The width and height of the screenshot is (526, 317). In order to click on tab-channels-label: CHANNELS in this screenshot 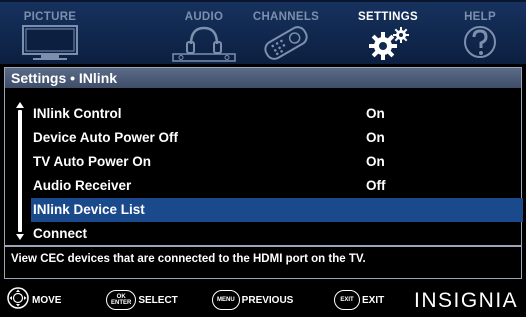, I will do `click(286, 17)`.